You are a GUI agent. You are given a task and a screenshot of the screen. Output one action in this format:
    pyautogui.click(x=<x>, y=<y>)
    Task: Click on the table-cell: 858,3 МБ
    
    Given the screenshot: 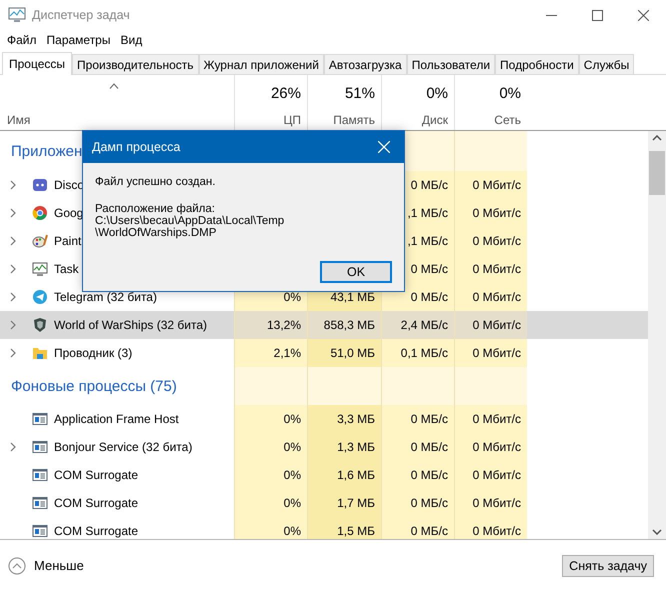 What is the action you would take?
    pyautogui.click(x=344, y=325)
    